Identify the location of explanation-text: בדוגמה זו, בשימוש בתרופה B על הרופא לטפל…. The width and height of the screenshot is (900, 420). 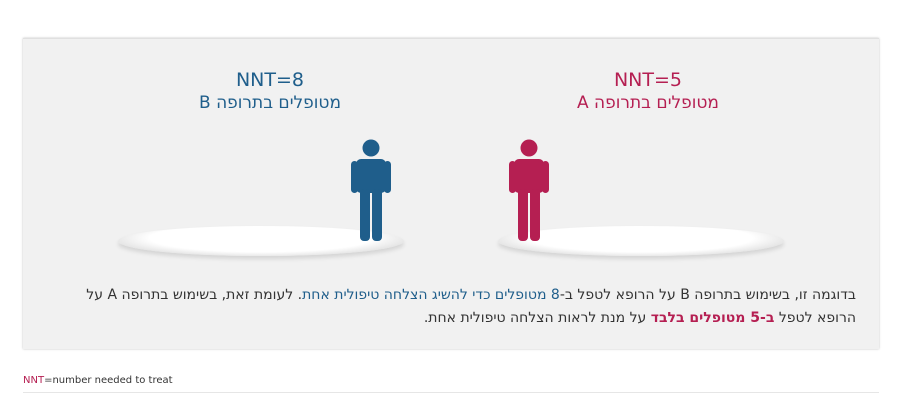
(458, 307).